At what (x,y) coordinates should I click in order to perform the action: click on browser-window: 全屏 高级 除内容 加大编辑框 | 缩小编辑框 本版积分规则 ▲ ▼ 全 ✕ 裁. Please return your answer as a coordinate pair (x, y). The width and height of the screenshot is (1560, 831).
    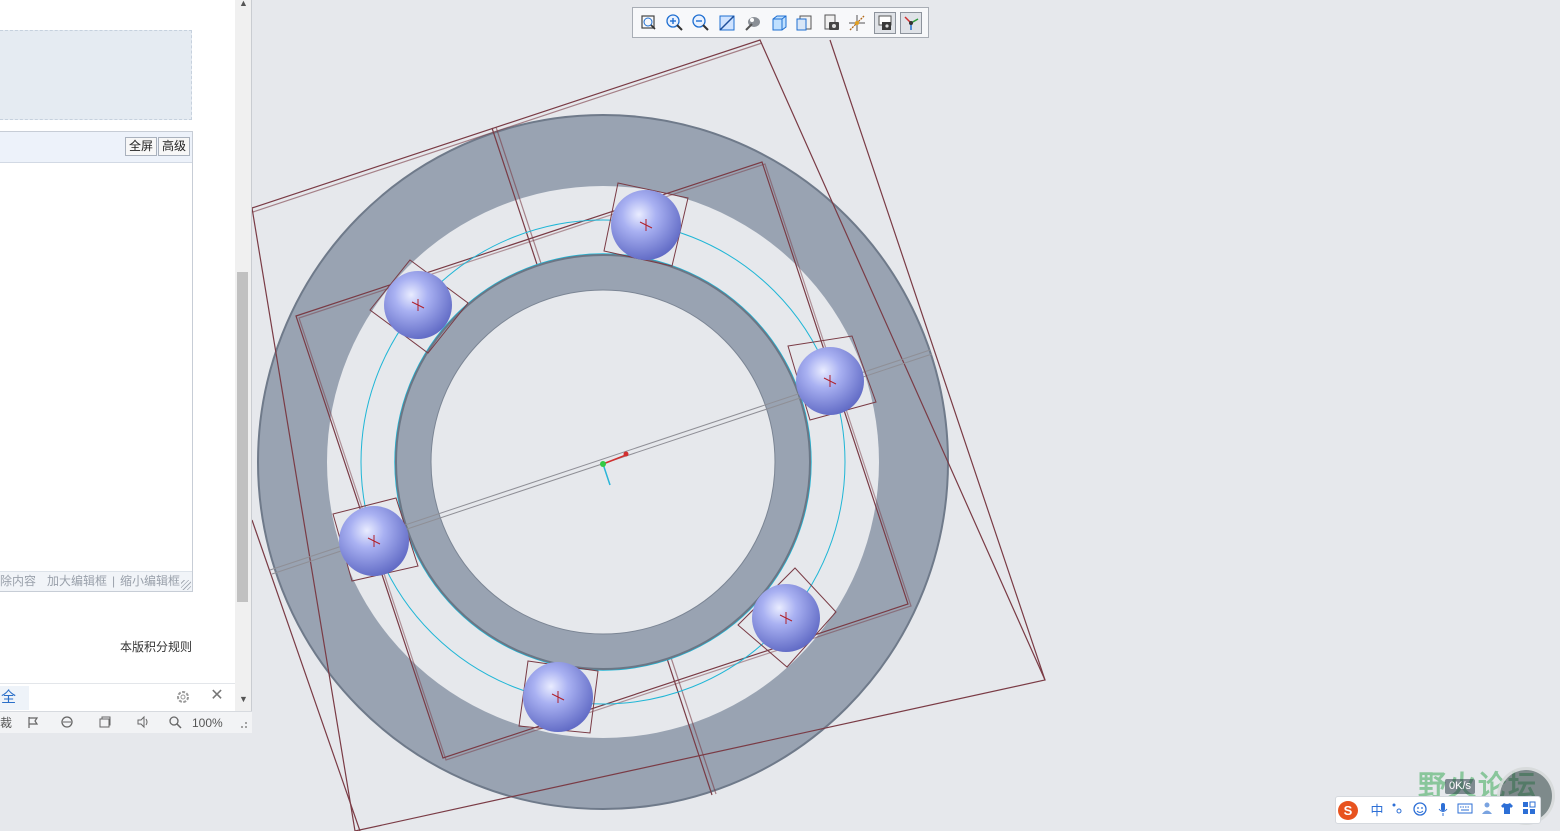
    Looking at the image, I should click on (126, 366).